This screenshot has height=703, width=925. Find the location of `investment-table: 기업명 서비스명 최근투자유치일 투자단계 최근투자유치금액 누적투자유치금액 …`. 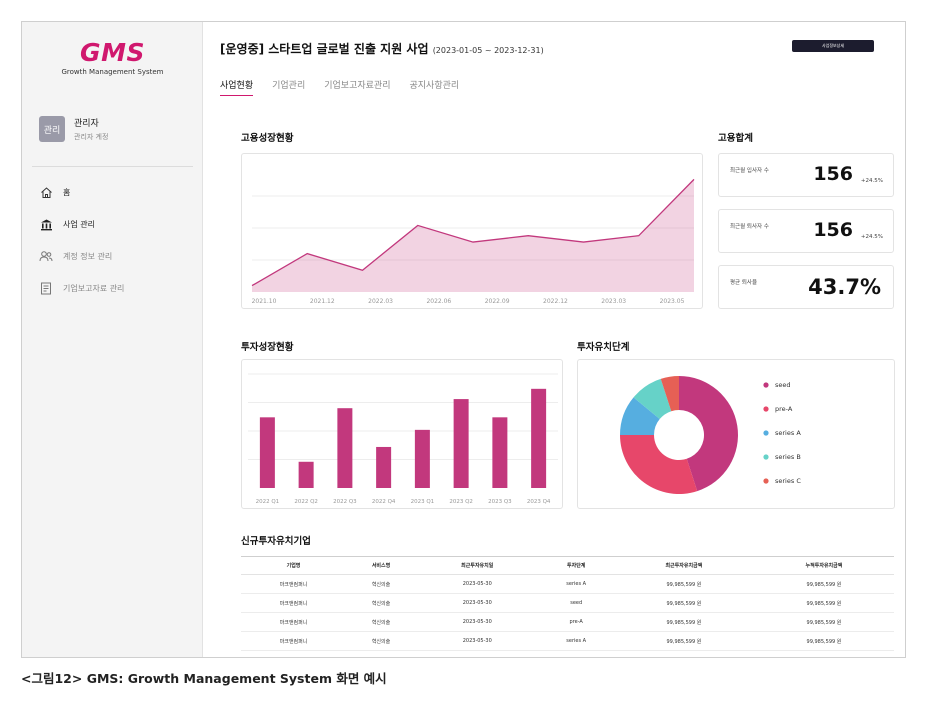

investment-table: 기업명 서비스명 최근투자유치일 투자단계 최근투자유치금액 누적투자유치금액 … is located at coordinates (567, 603).